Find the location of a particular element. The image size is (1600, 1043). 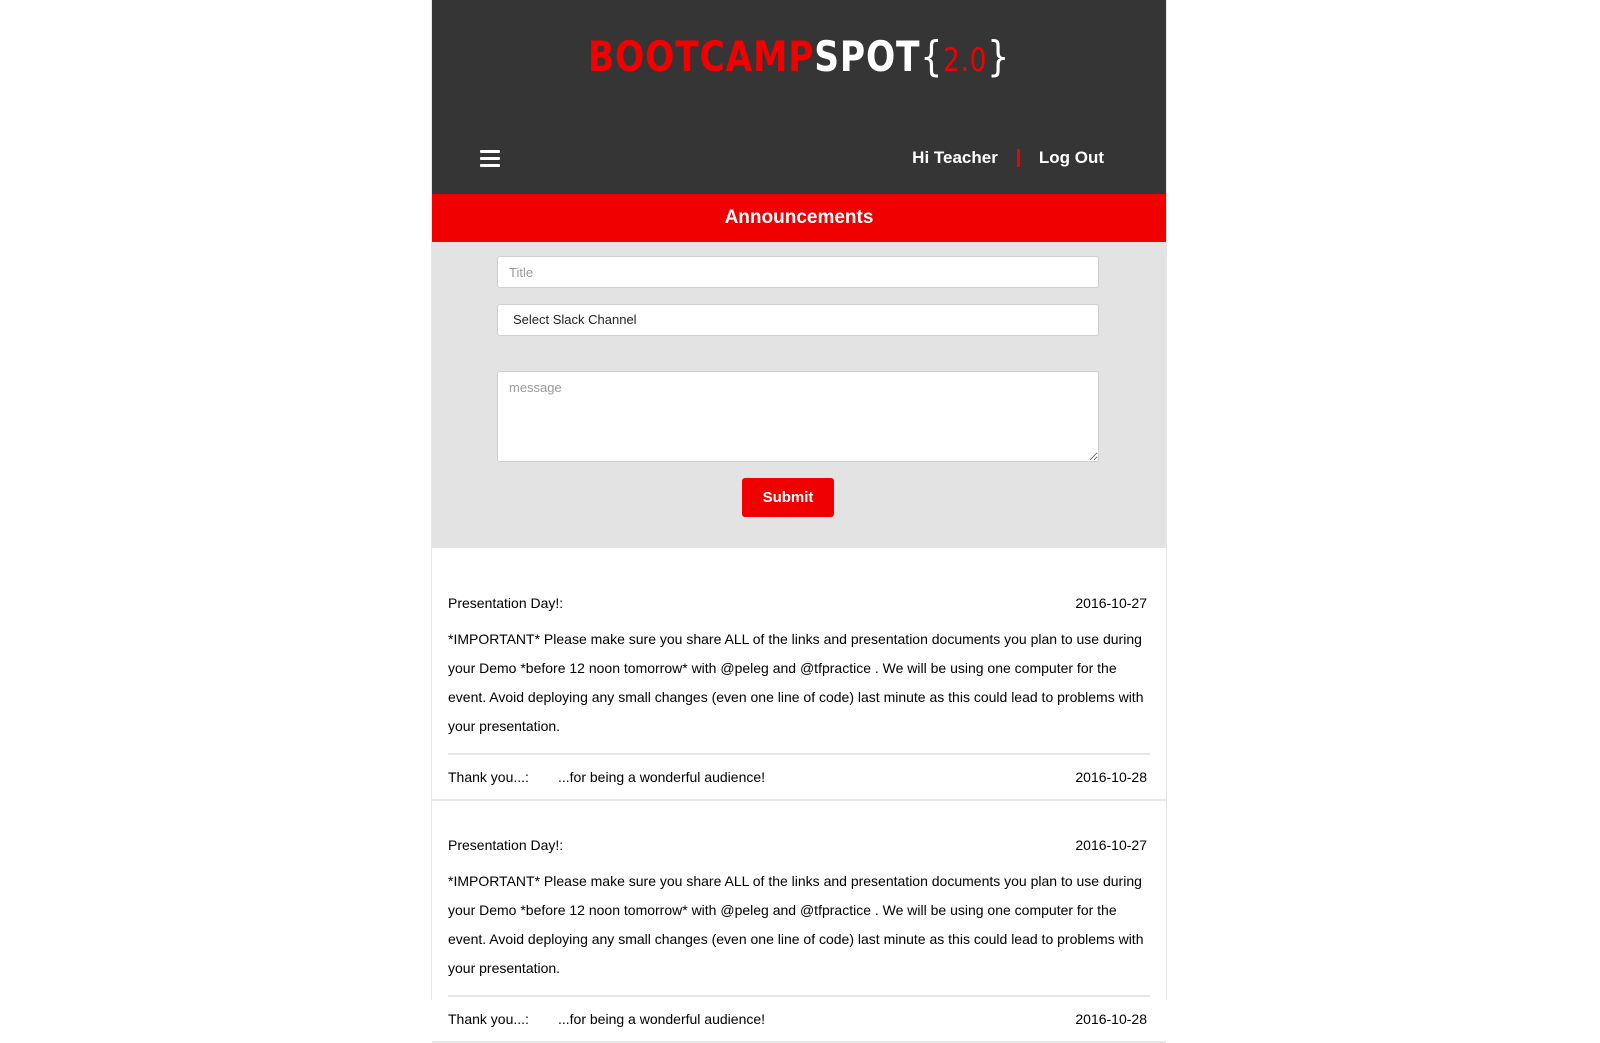

logout-link: Log Out is located at coordinates (1071, 158).